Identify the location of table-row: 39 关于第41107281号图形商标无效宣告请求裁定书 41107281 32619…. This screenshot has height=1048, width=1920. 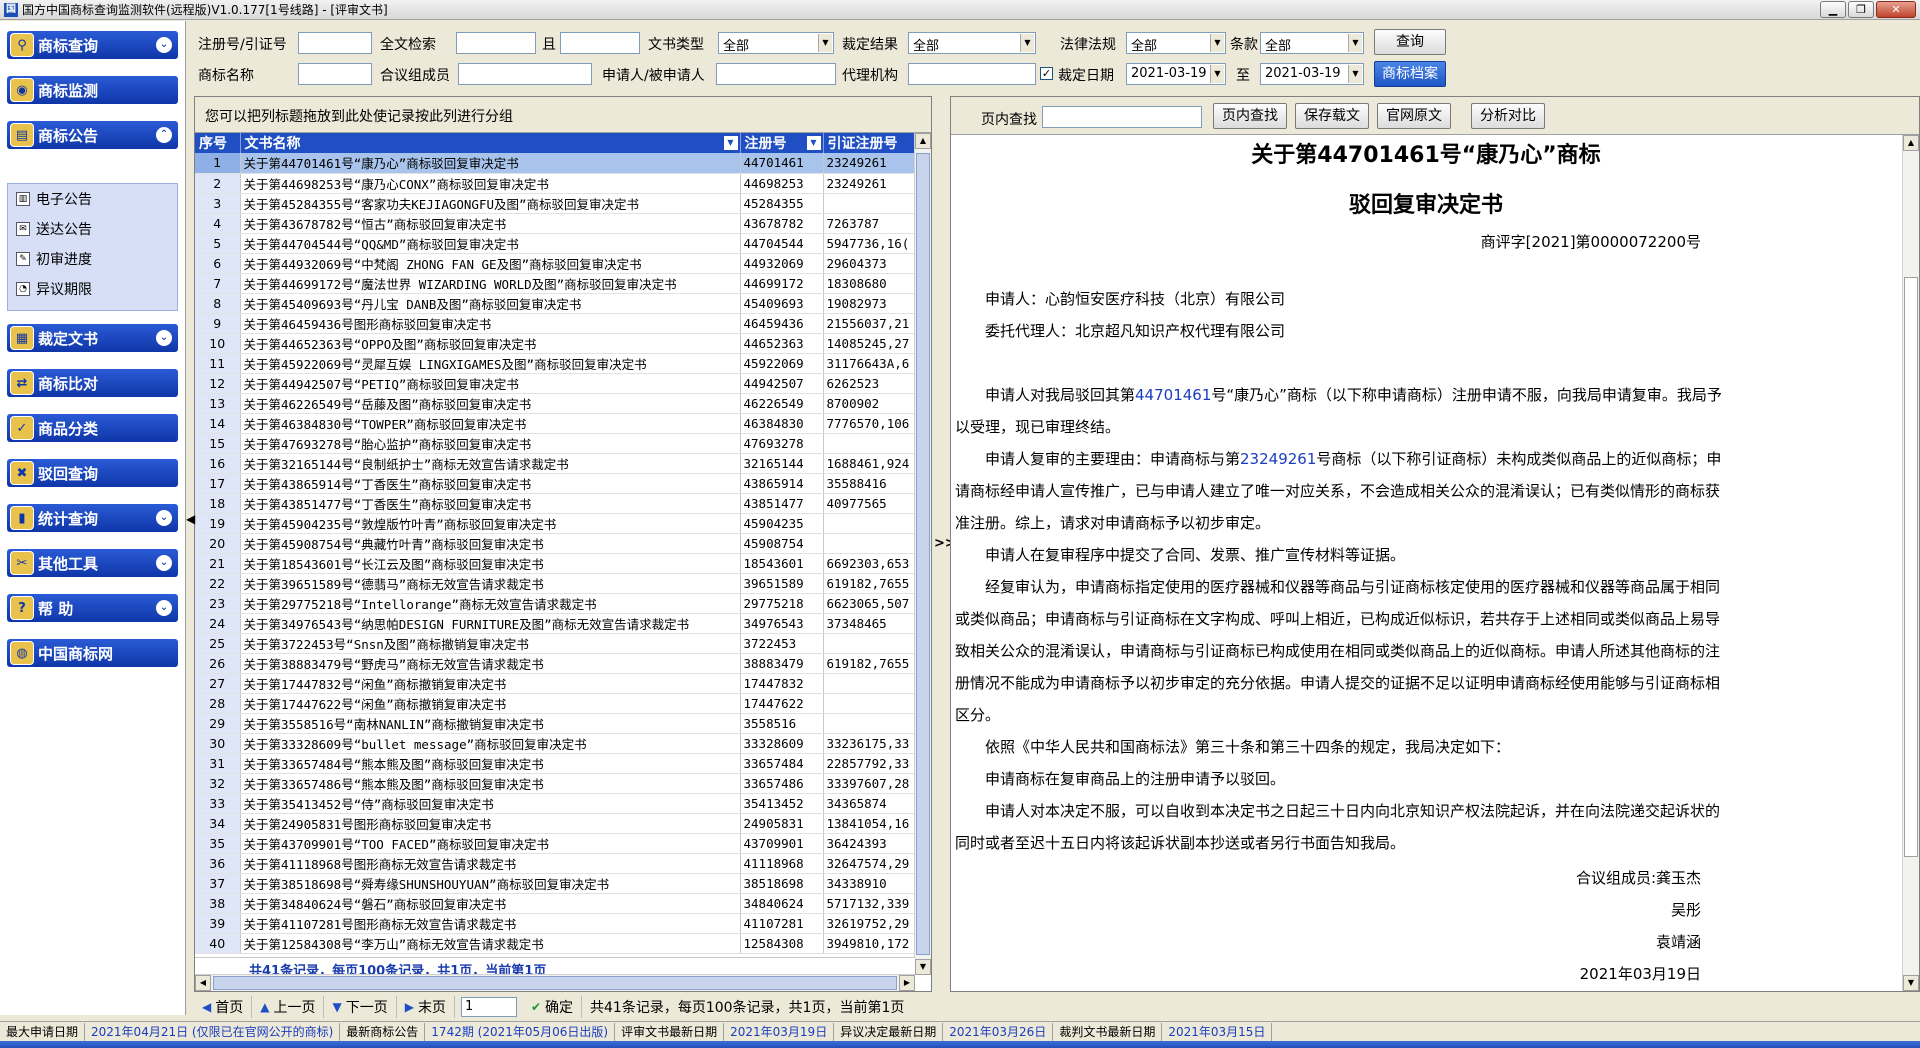
(555, 923).